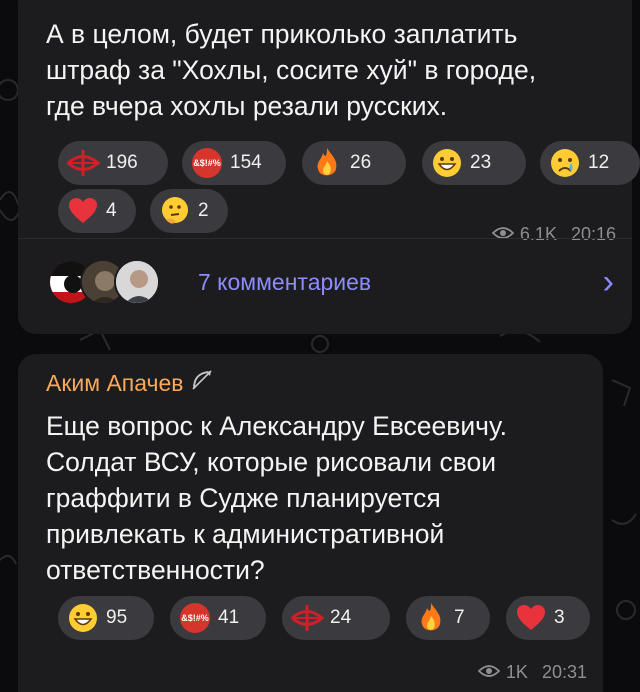 This screenshot has height=692, width=640. Describe the element at coordinates (229, 617) in the screenshot. I see `reaction-count: 41` at that location.